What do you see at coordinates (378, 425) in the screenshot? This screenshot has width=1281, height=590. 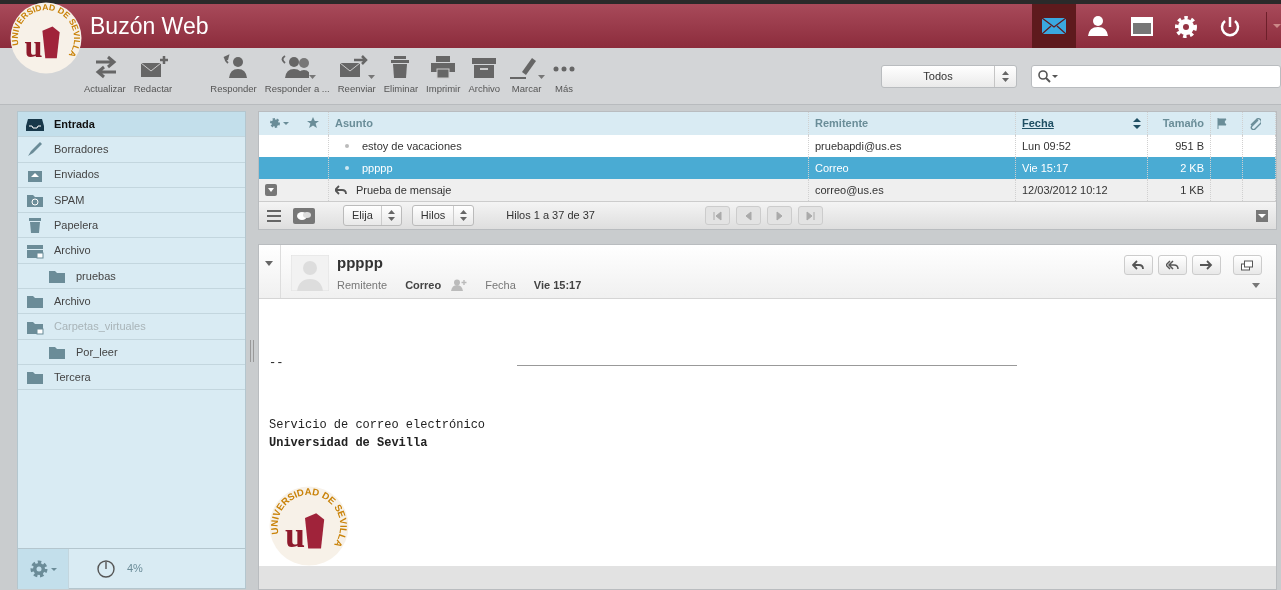 I see `signature-text: Servicio de correo electrónico` at bounding box center [378, 425].